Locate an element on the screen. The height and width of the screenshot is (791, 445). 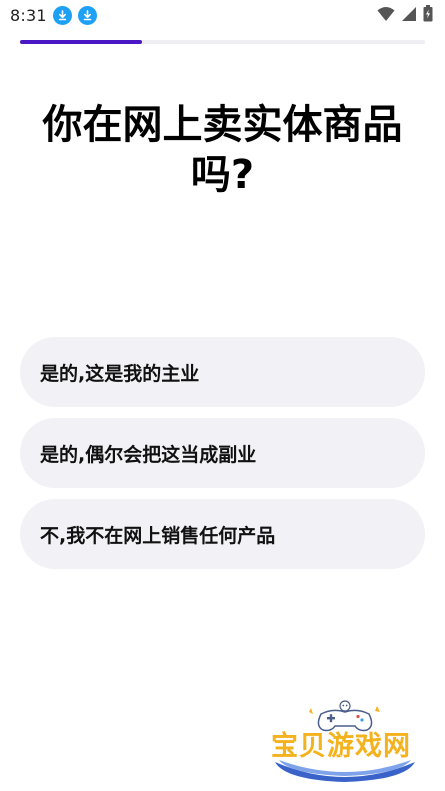
option-side-business: 是的,偶尔会把这当成副业 is located at coordinates (222, 453).